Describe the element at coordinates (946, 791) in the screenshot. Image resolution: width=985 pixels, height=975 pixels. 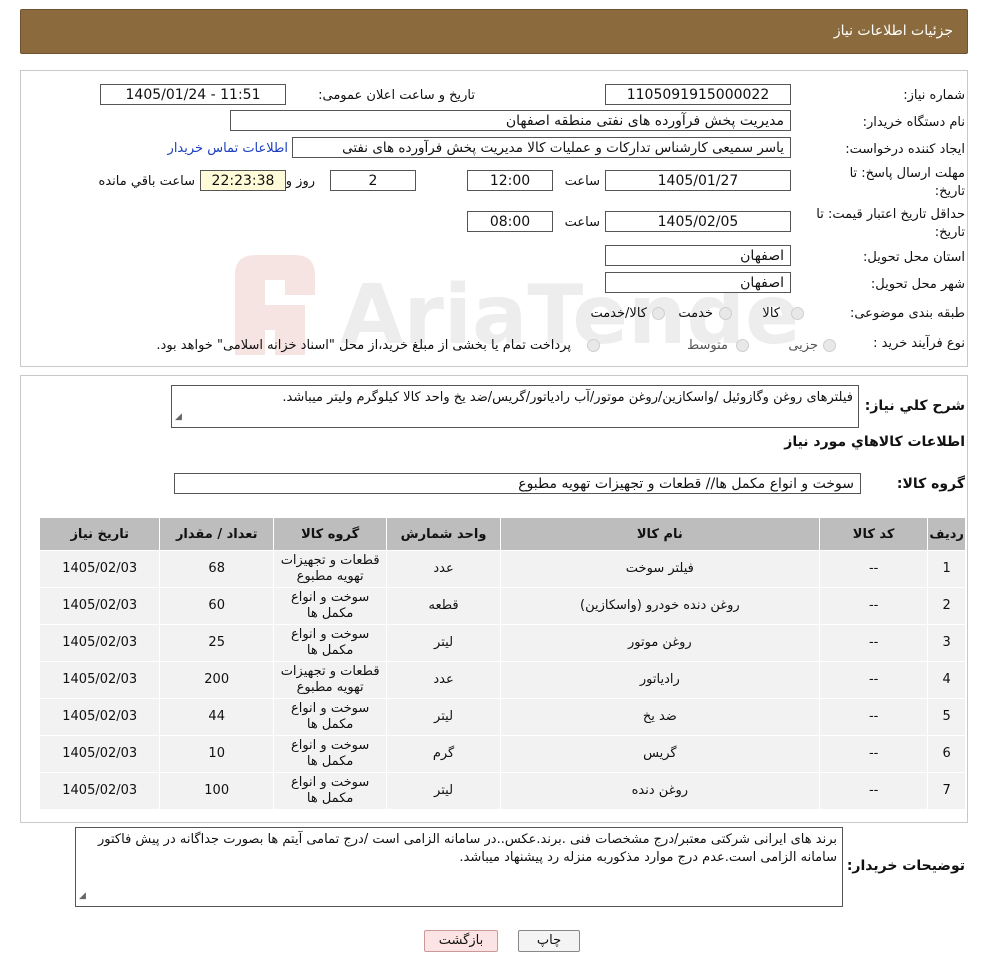
I see `row-index: 7` at that location.